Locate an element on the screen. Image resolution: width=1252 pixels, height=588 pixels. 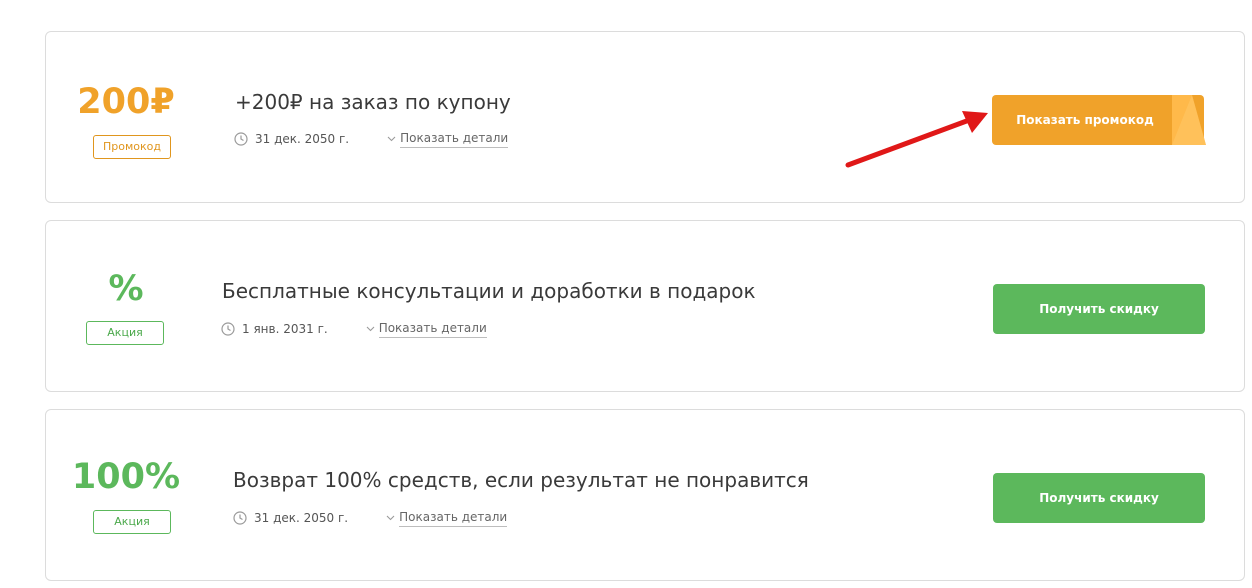
offer-title: +200₽ на заказ по купону is located at coordinates (373, 102).